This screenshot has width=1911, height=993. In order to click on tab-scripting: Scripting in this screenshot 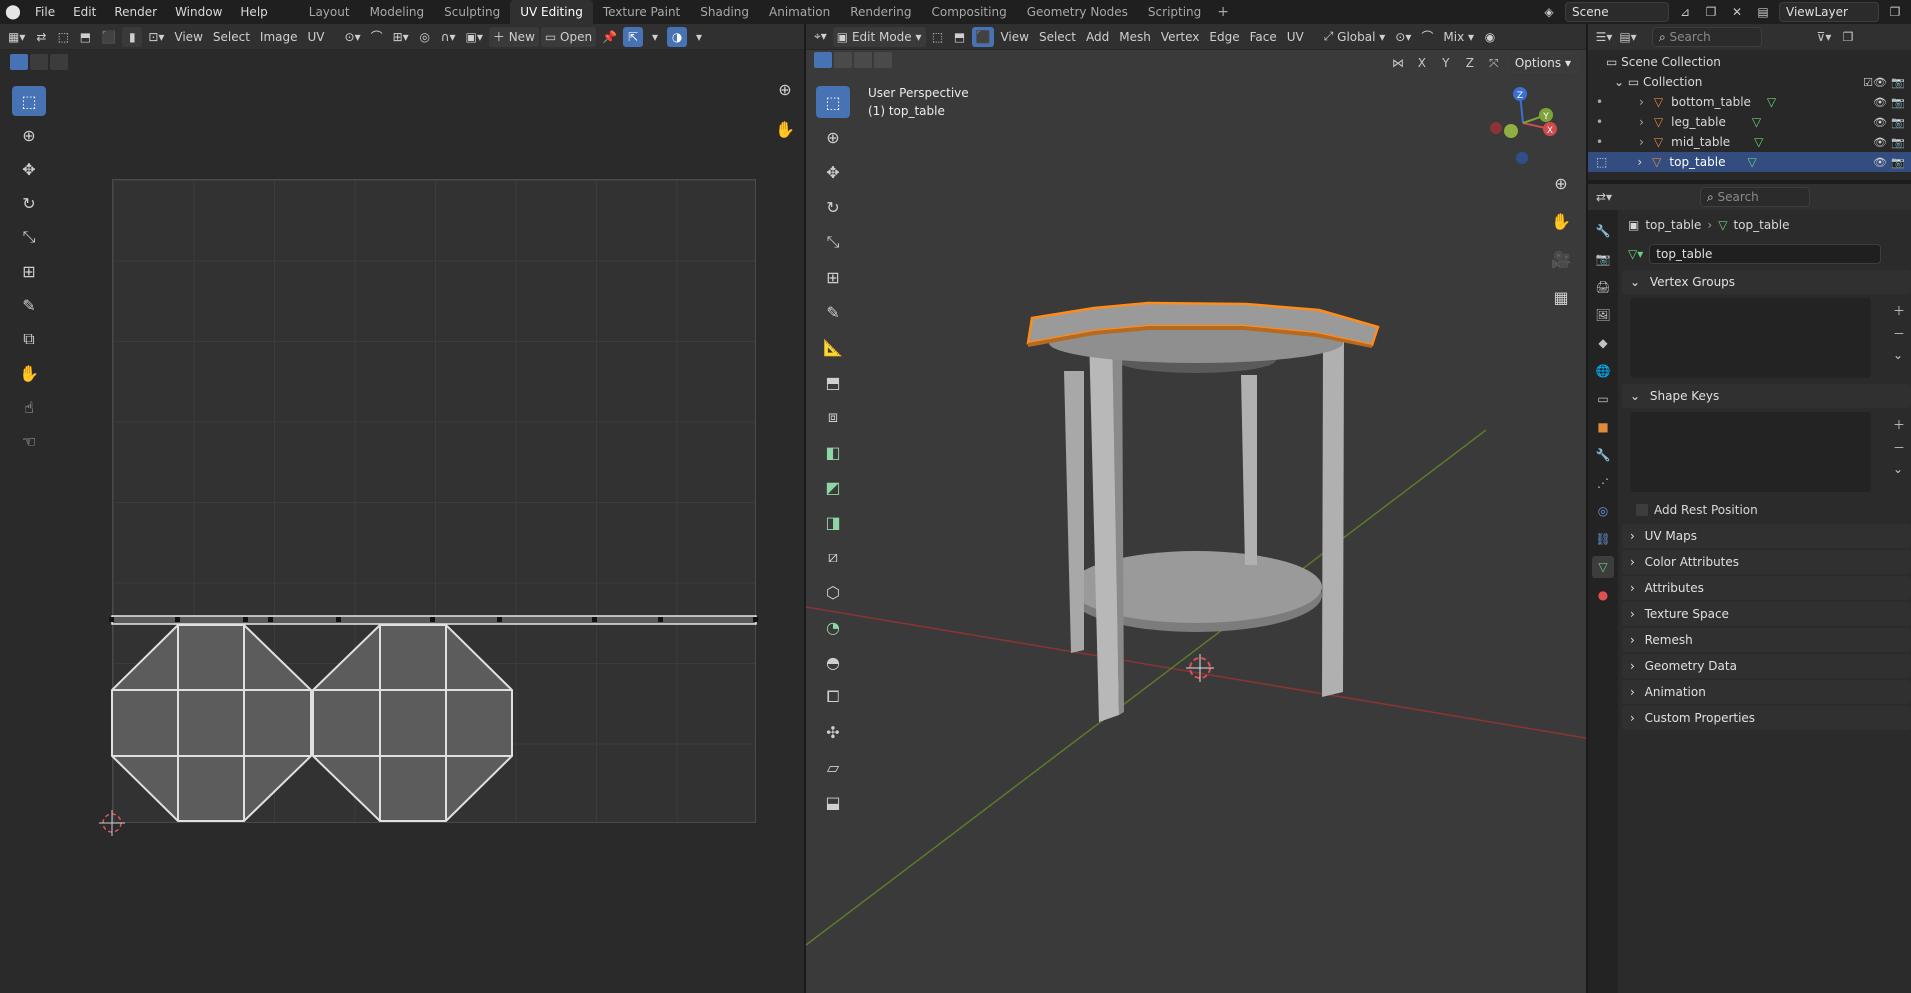, I will do `click(1174, 12)`.